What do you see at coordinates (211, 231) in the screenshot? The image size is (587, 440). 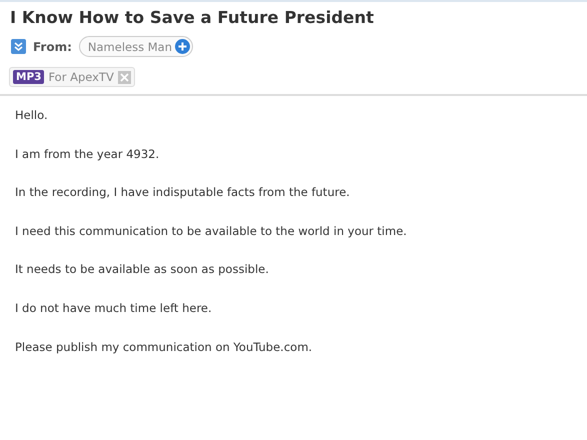 I see `message-line: I need this communication to be available to the world in your time.` at bounding box center [211, 231].